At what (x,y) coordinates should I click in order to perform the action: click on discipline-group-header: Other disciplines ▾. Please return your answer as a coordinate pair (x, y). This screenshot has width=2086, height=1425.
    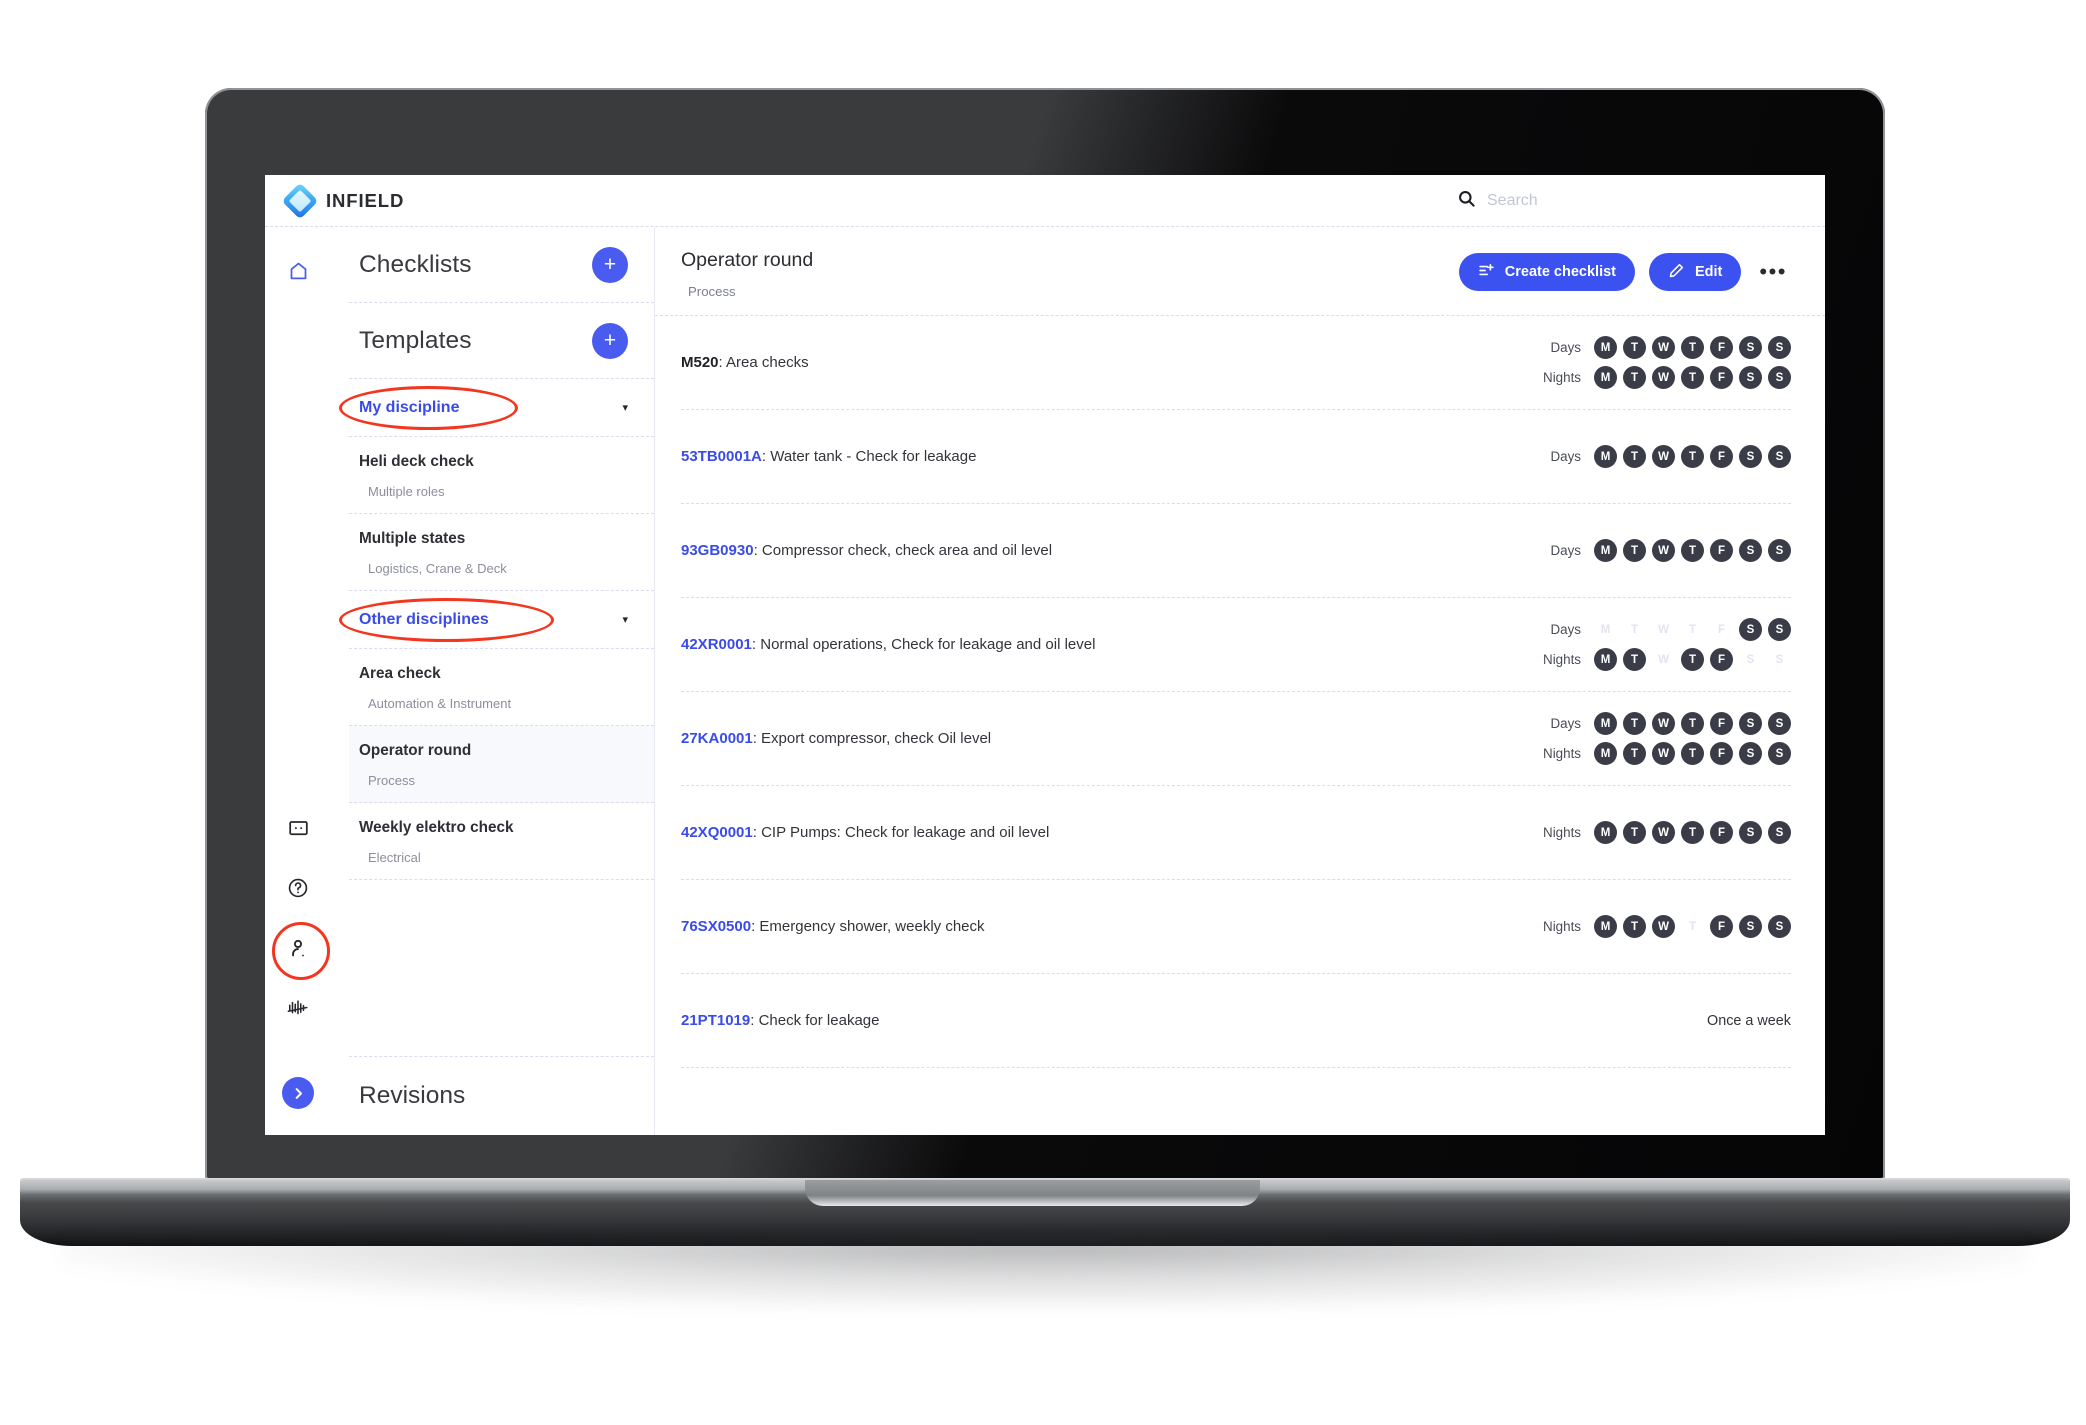
    Looking at the image, I should click on (496, 620).